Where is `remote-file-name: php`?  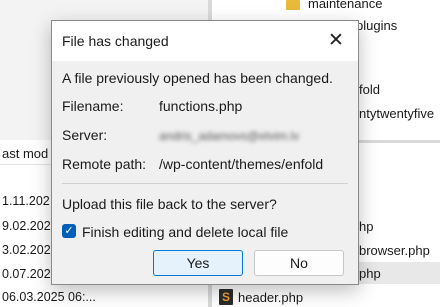
remote-file-name: php is located at coordinates (370, 273).